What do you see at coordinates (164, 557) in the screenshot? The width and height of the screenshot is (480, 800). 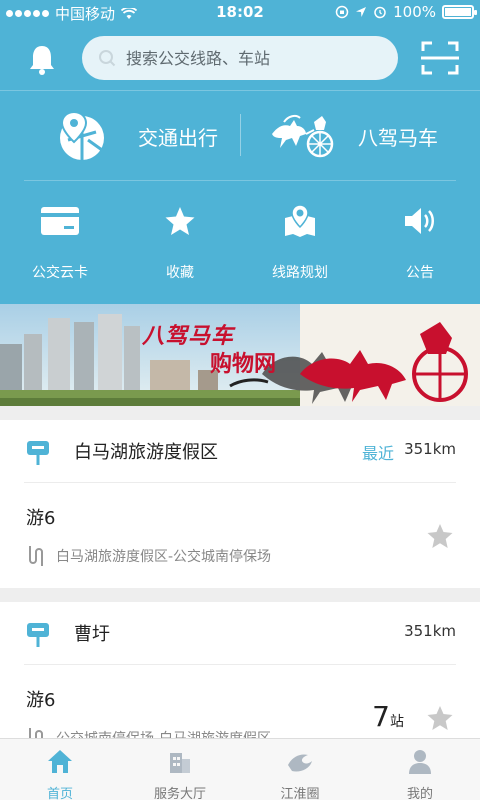 I see `route-path-text: 白马湖旅游度假区-公交城南停保场` at bounding box center [164, 557].